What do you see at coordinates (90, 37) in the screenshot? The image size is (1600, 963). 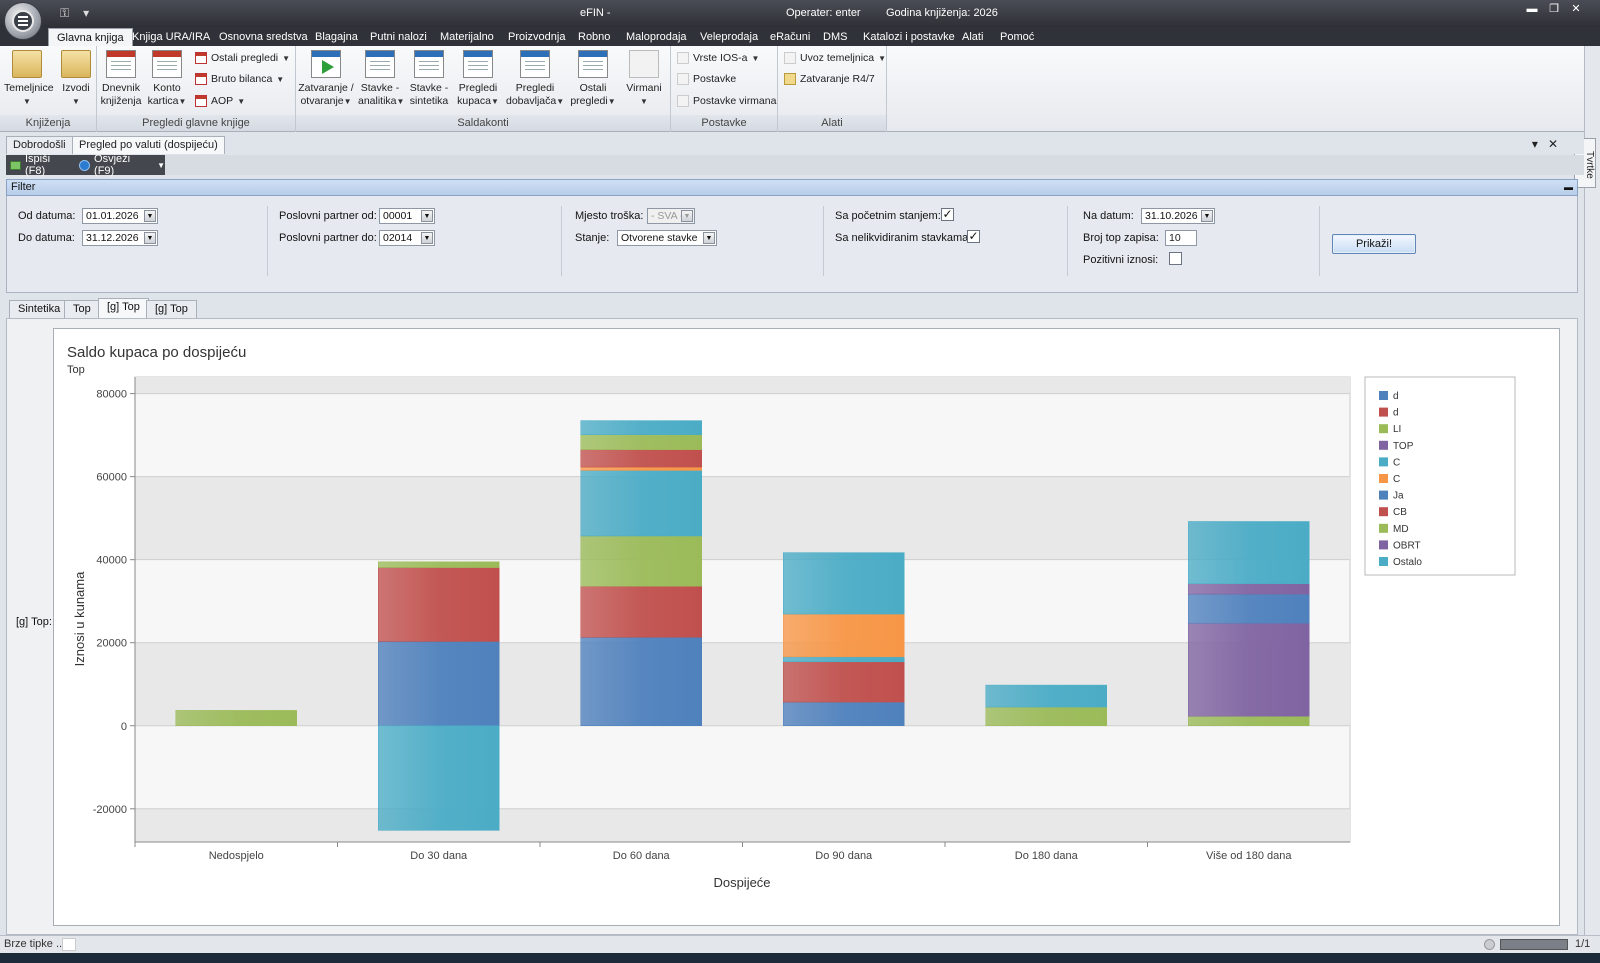 I see `ribbon-tab-glavna-knjiga: Glavna knjiga` at bounding box center [90, 37].